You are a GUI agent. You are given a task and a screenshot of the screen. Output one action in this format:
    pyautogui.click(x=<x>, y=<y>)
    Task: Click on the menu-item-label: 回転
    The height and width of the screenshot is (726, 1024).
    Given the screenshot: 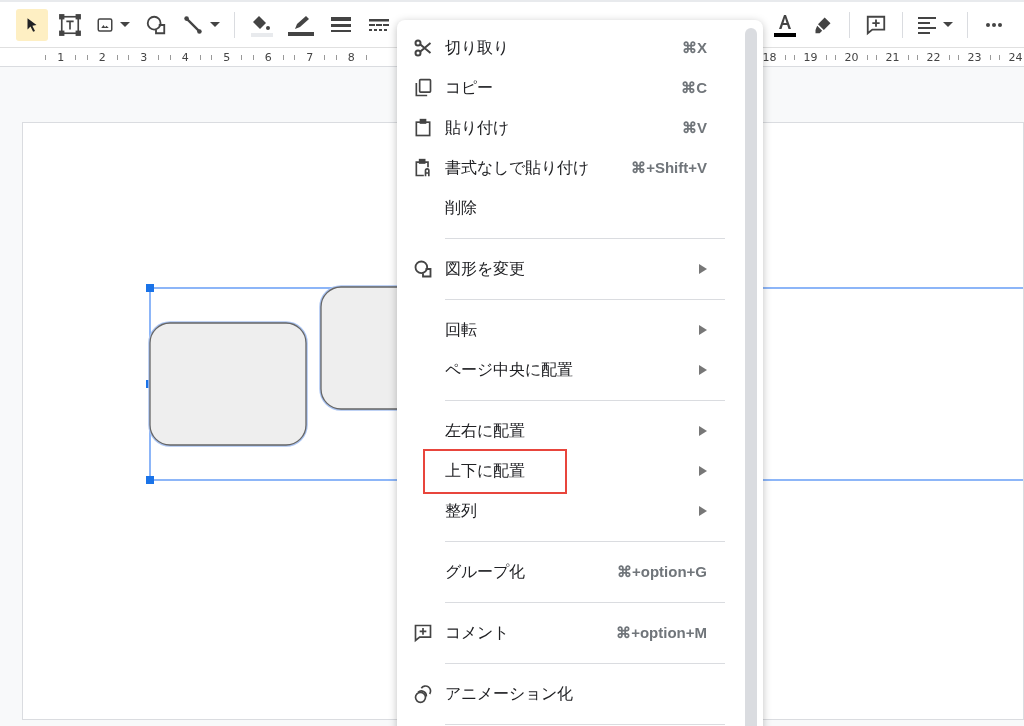 What is the action you would take?
    pyautogui.click(x=461, y=329)
    